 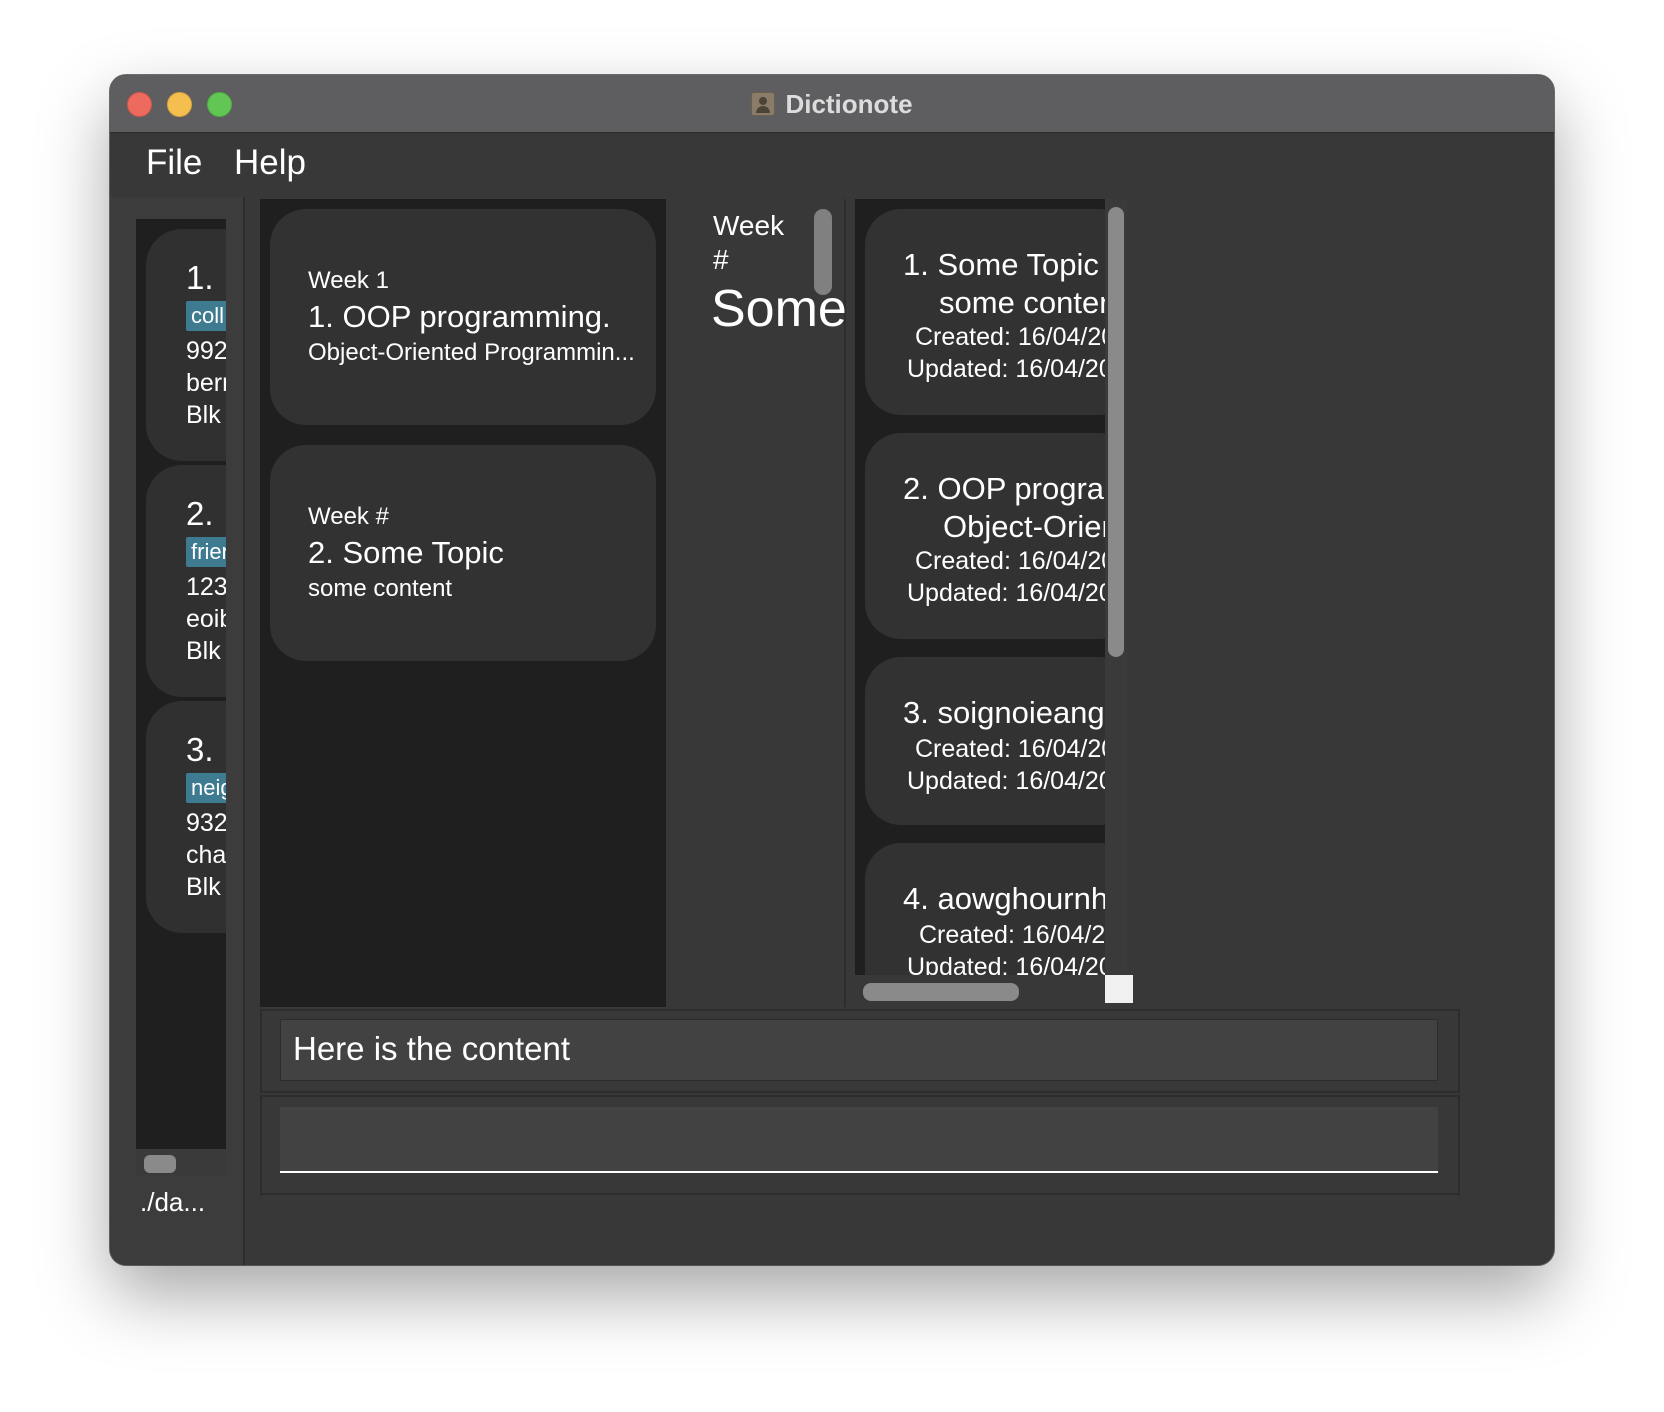 I want to click on note-title: 1. OOP programming., so click(x=459, y=316).